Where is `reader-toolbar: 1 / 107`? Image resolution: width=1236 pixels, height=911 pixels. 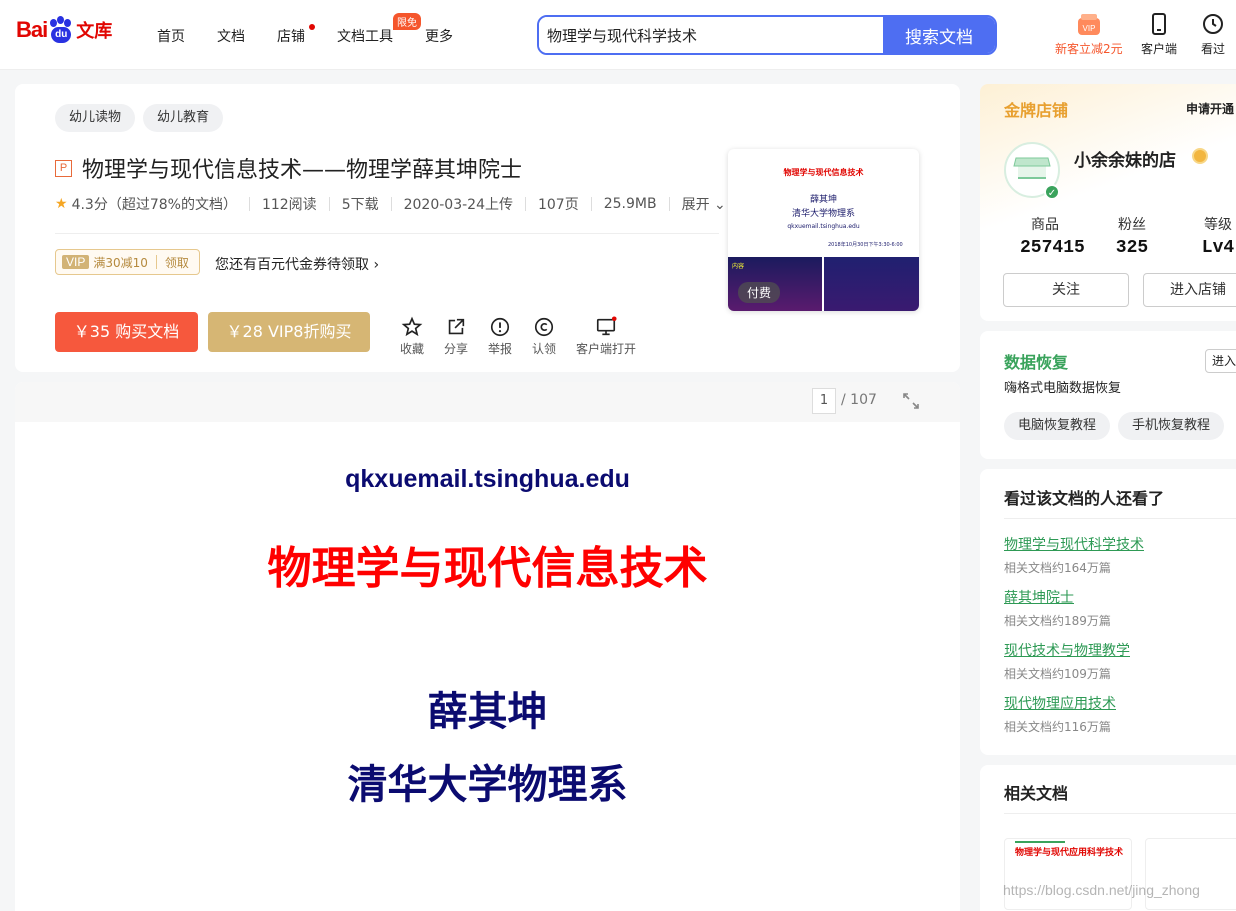 reader-toolbar: 1 / 107 is located at coordinates (487, 402).